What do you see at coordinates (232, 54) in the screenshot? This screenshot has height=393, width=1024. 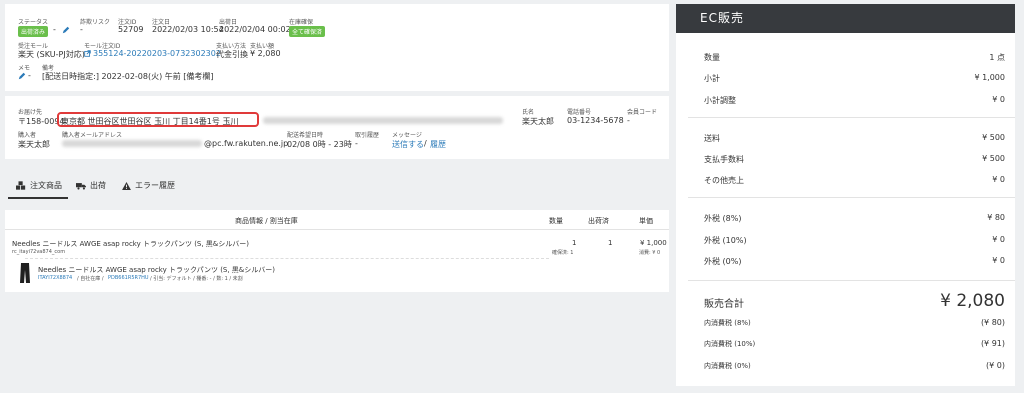 I see `payment-value: 代金引換` at bounding box center [232, 54].